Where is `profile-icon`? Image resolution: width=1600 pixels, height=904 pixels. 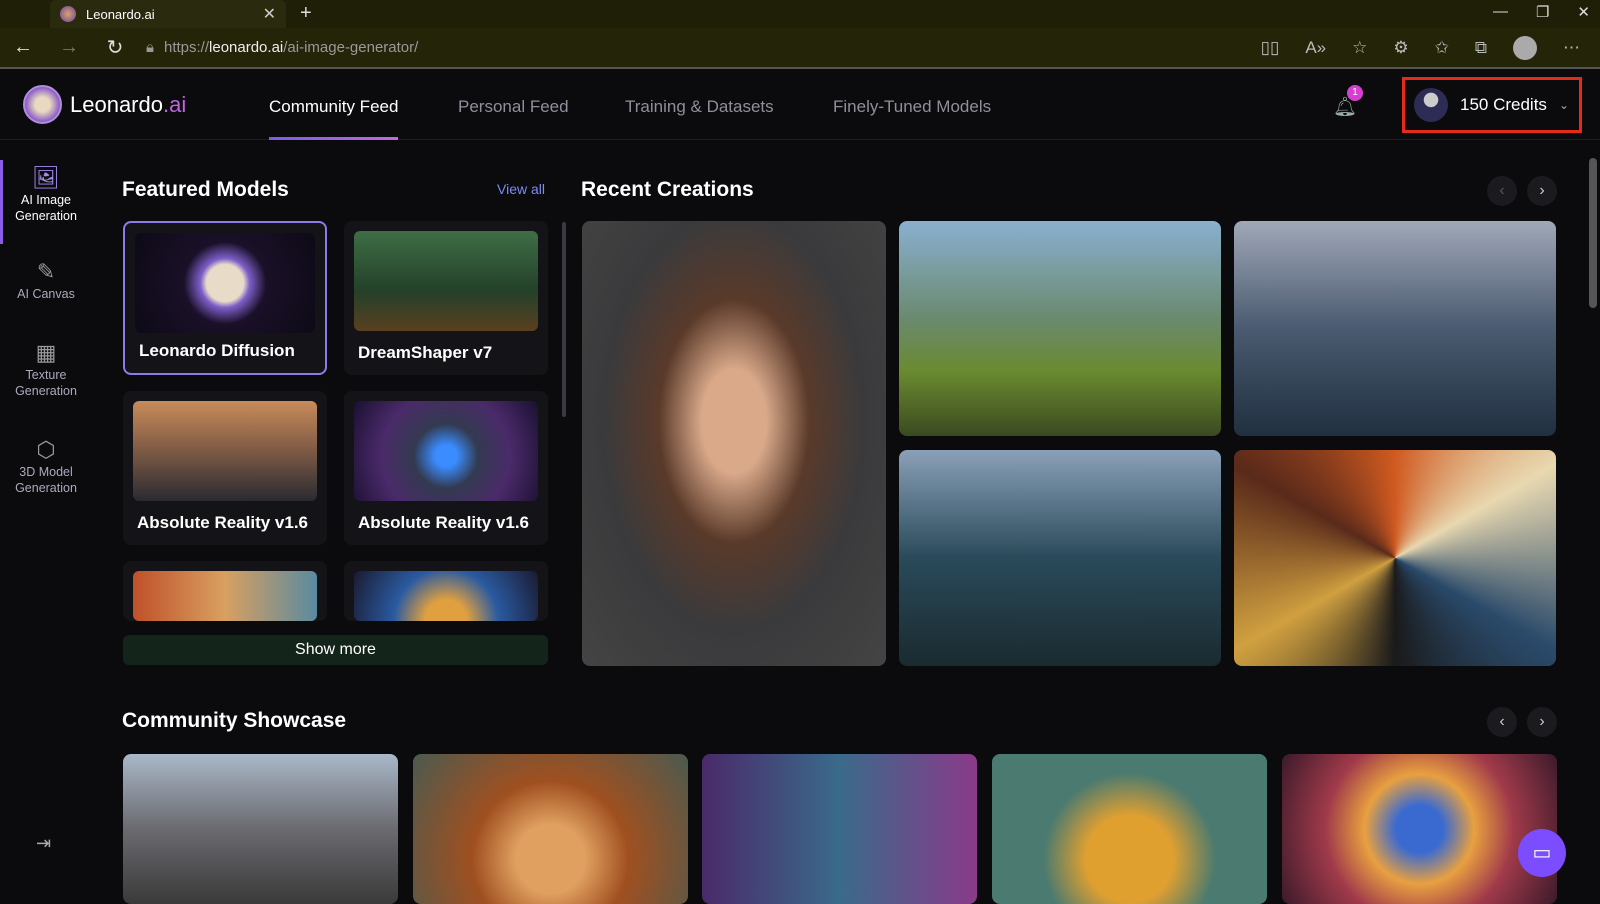
profile-icon is located at coordinates (1525, 47).